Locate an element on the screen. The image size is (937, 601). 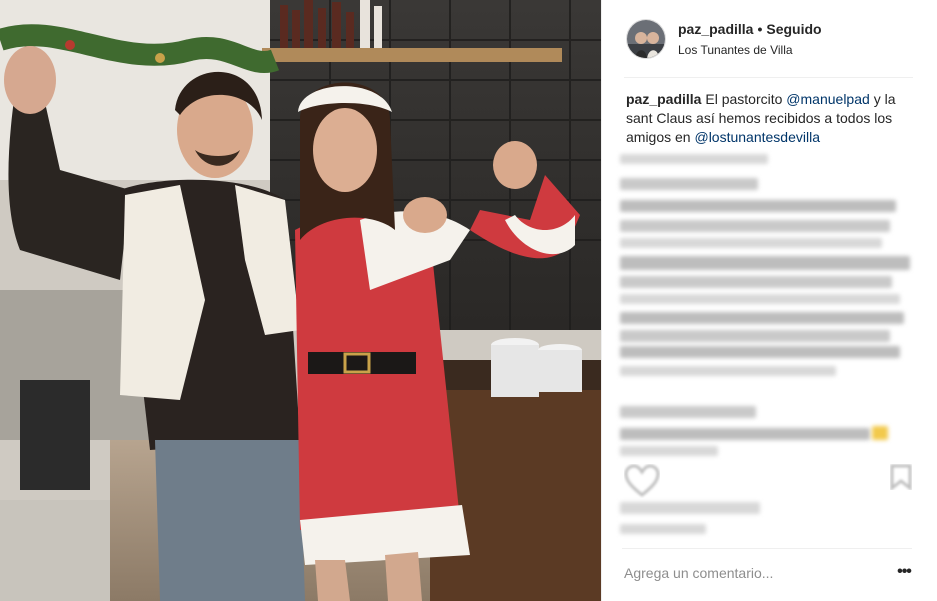
username-link: paz_padilla is located at coordinates (715, 29).